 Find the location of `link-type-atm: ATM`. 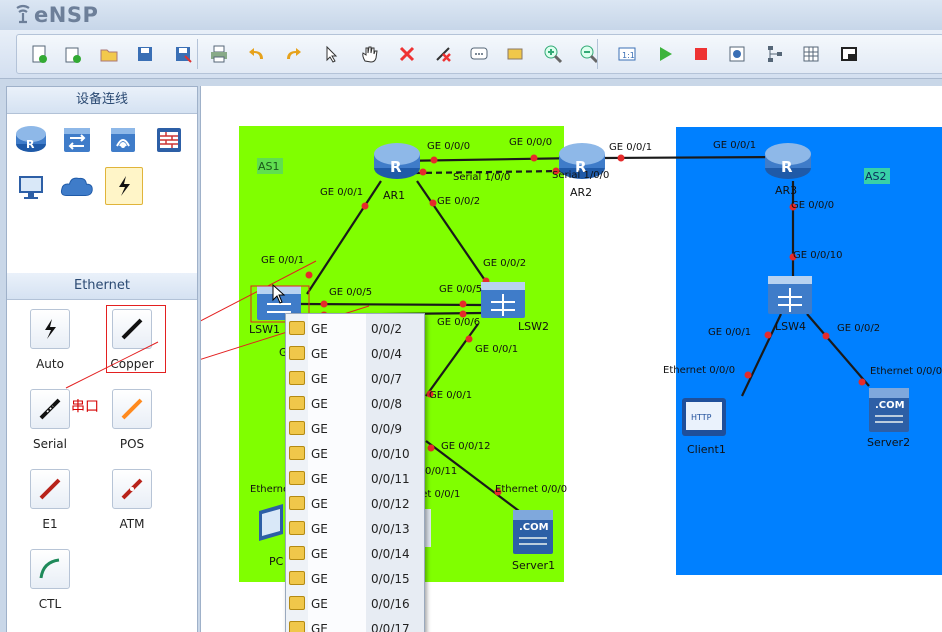

link-type-atm: ATM is located at coordinates (132, 509).